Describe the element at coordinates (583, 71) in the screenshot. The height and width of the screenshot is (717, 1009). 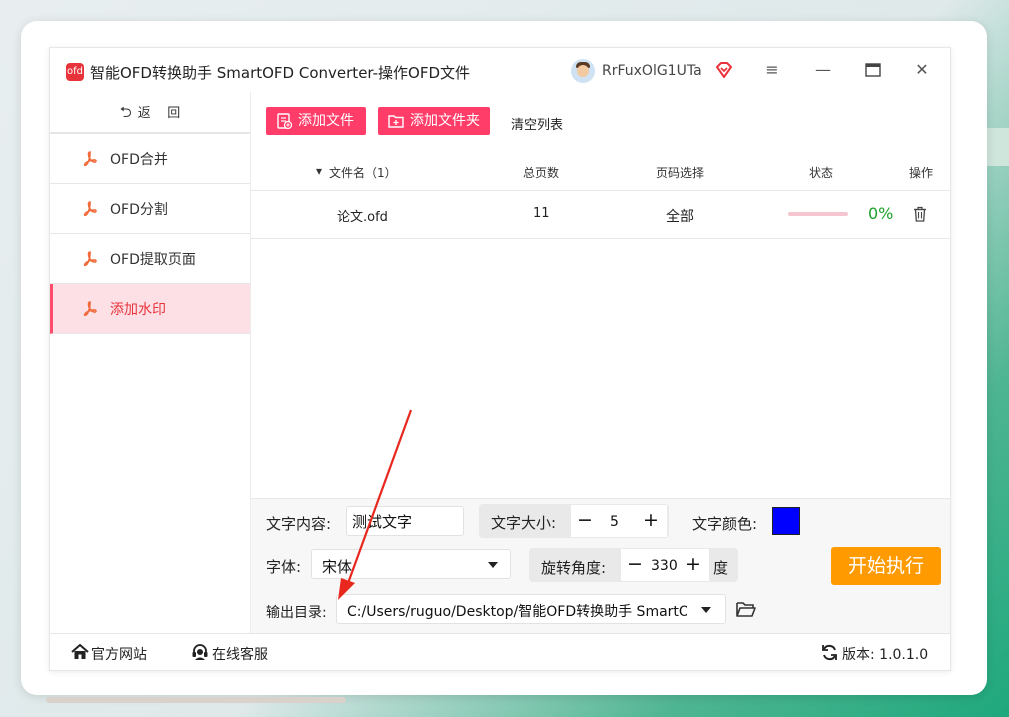
I see `user-avatar` at that location.